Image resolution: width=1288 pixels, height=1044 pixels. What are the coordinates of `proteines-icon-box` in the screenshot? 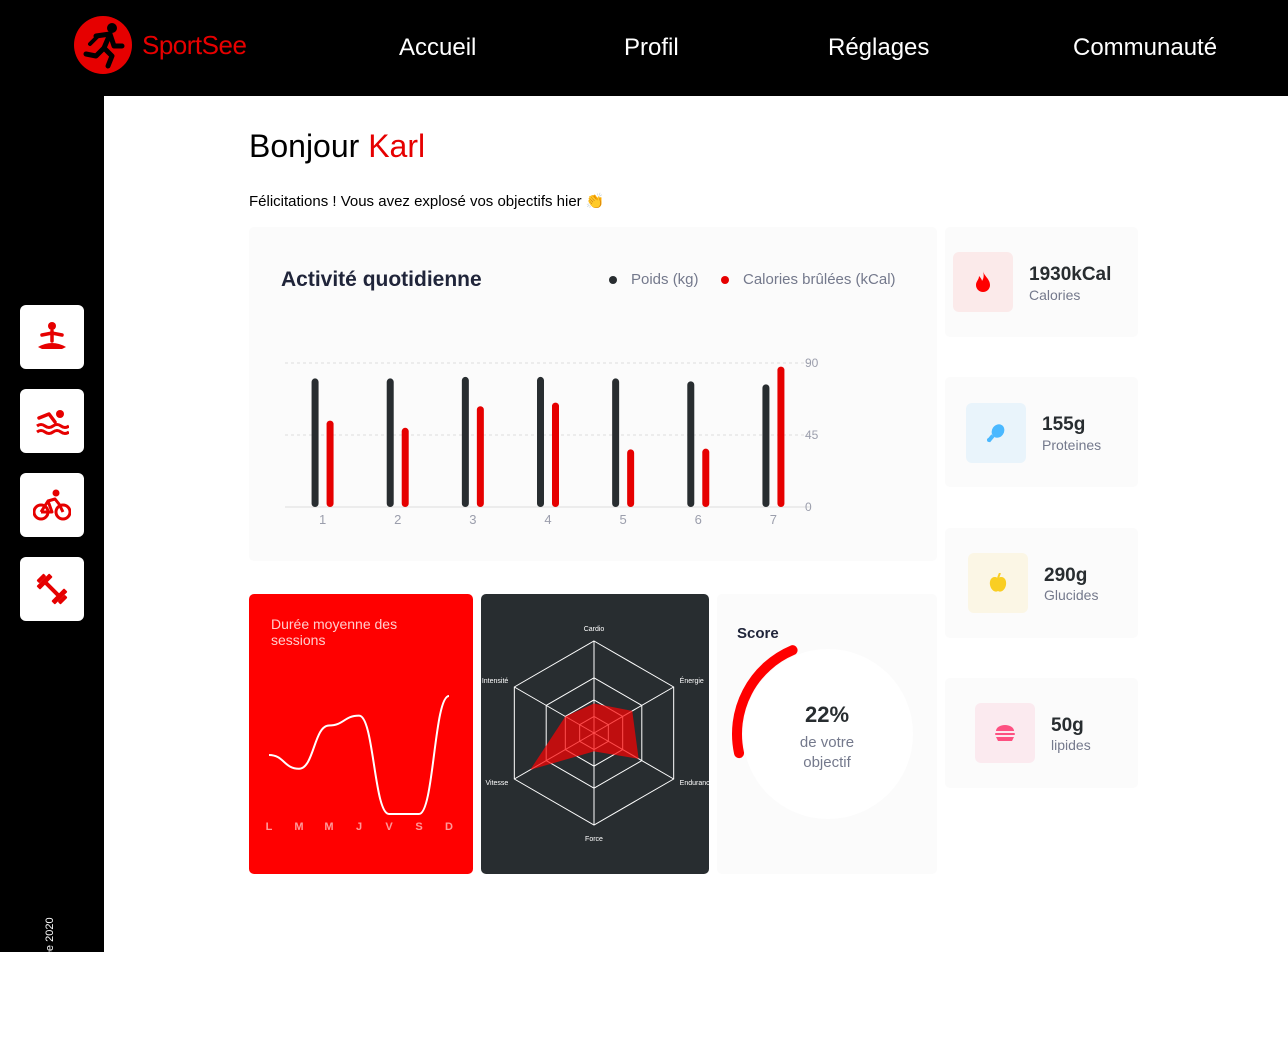 It's located at (996, 433).